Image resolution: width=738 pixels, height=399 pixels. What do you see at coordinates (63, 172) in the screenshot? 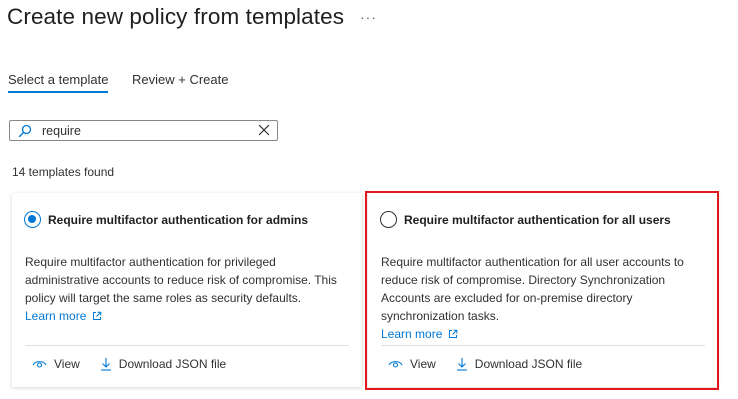
I see `results-count: 14 templates found` at bounding box center [63, 172].